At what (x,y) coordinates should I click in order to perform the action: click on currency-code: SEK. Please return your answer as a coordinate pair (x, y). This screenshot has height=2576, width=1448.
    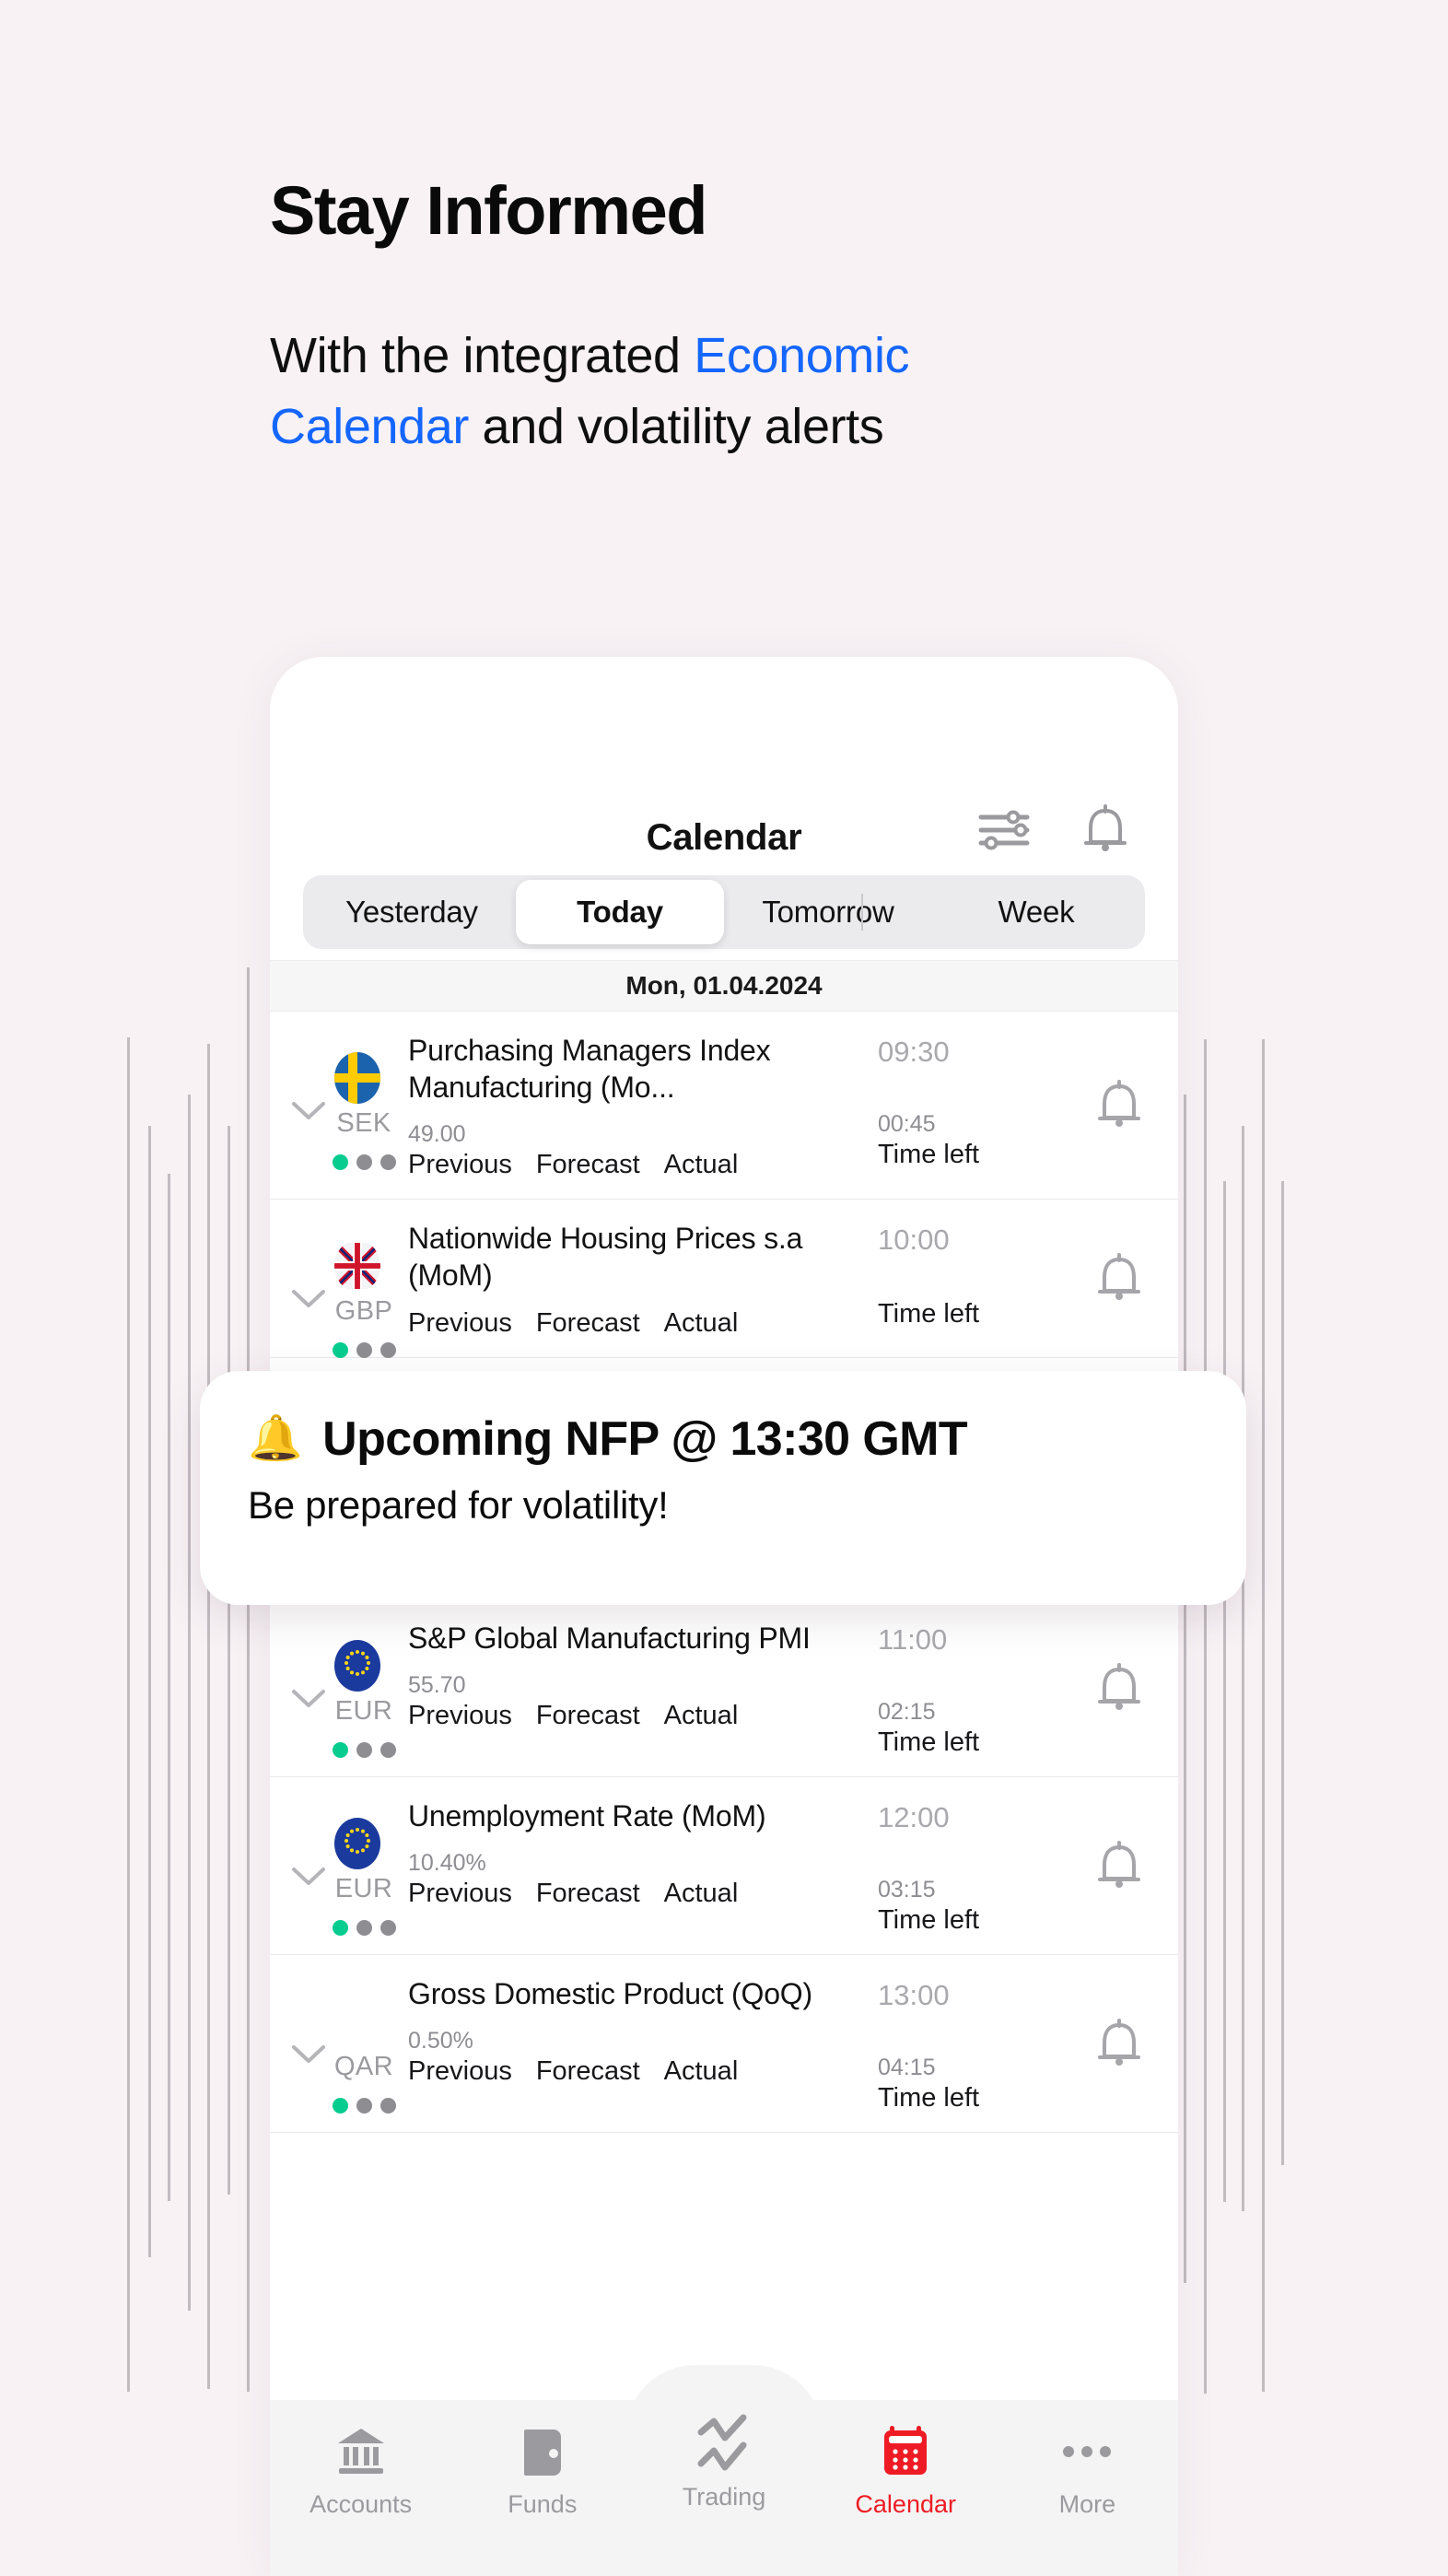
    Looking at the image, I should click on (364, 1123).